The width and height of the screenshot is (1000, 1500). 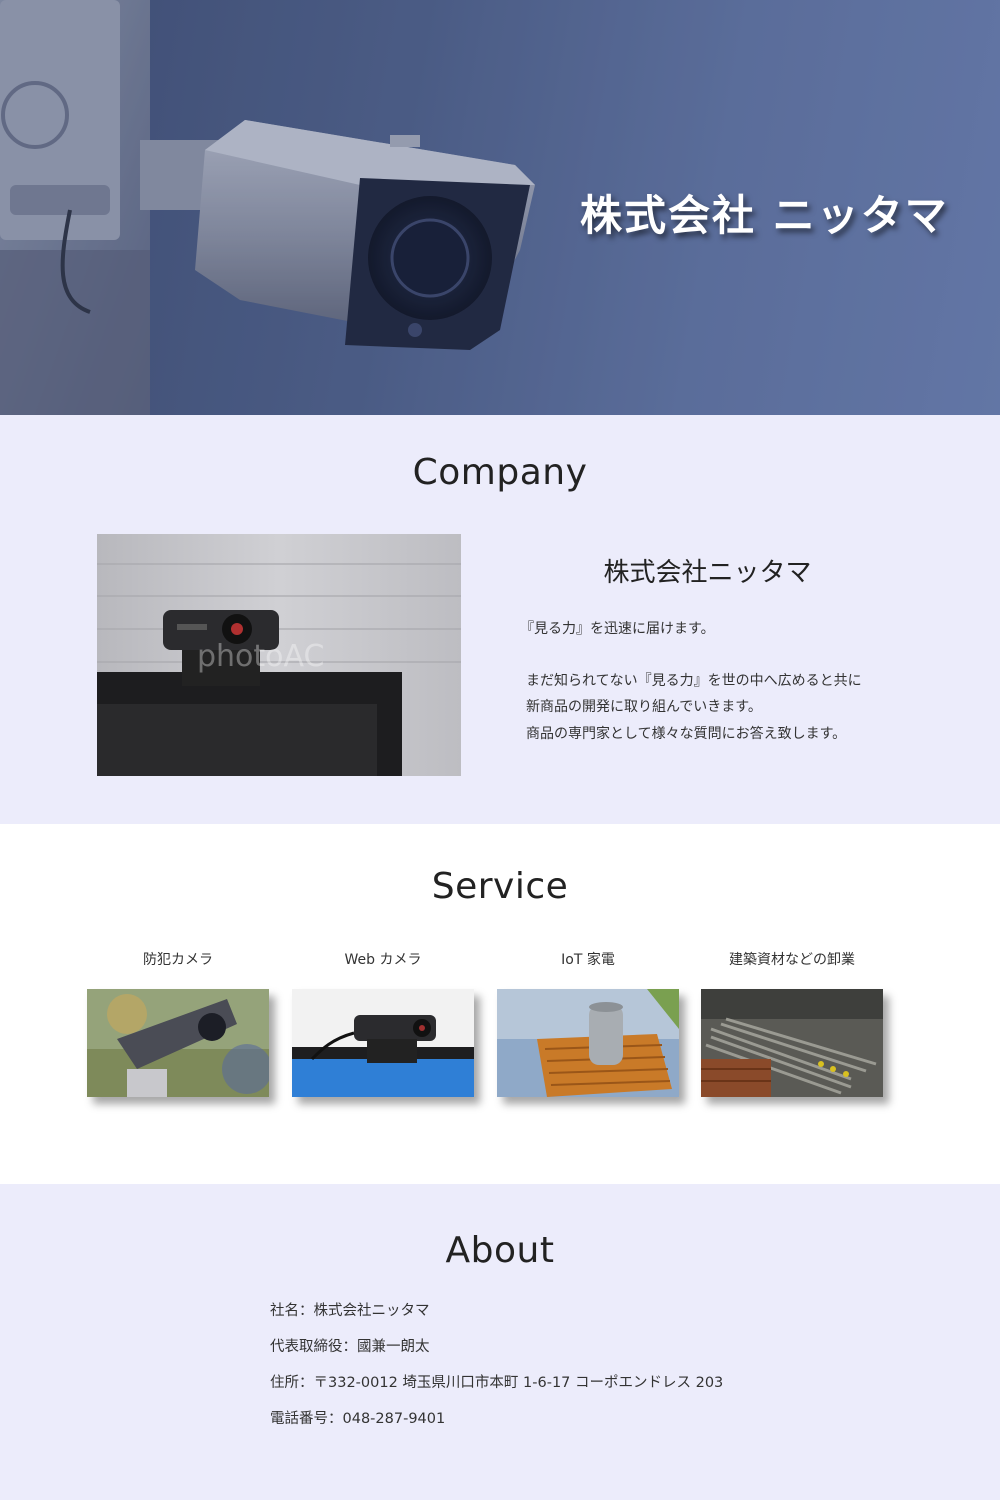 I want to click on building-materials-photo-icon, so click(x=792, y=1043).